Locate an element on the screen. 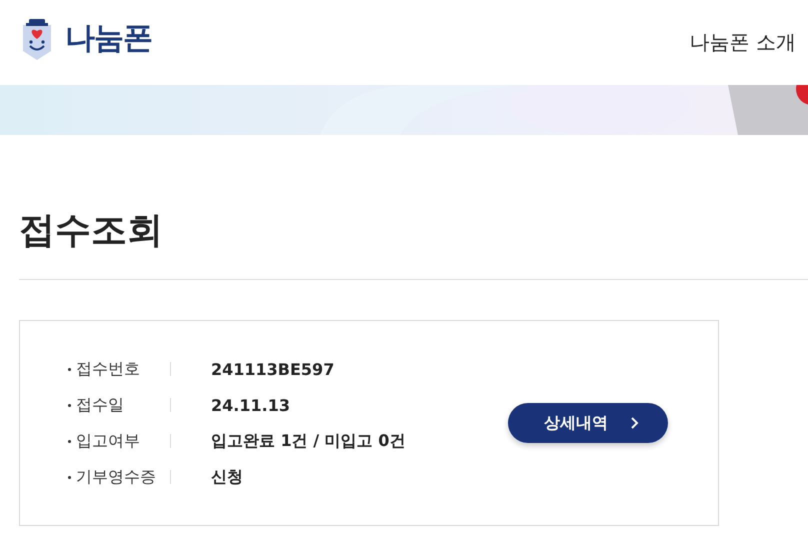 This screenshot has height=543, width=808. field-value: 신청 is located at coordinates (227, 477).